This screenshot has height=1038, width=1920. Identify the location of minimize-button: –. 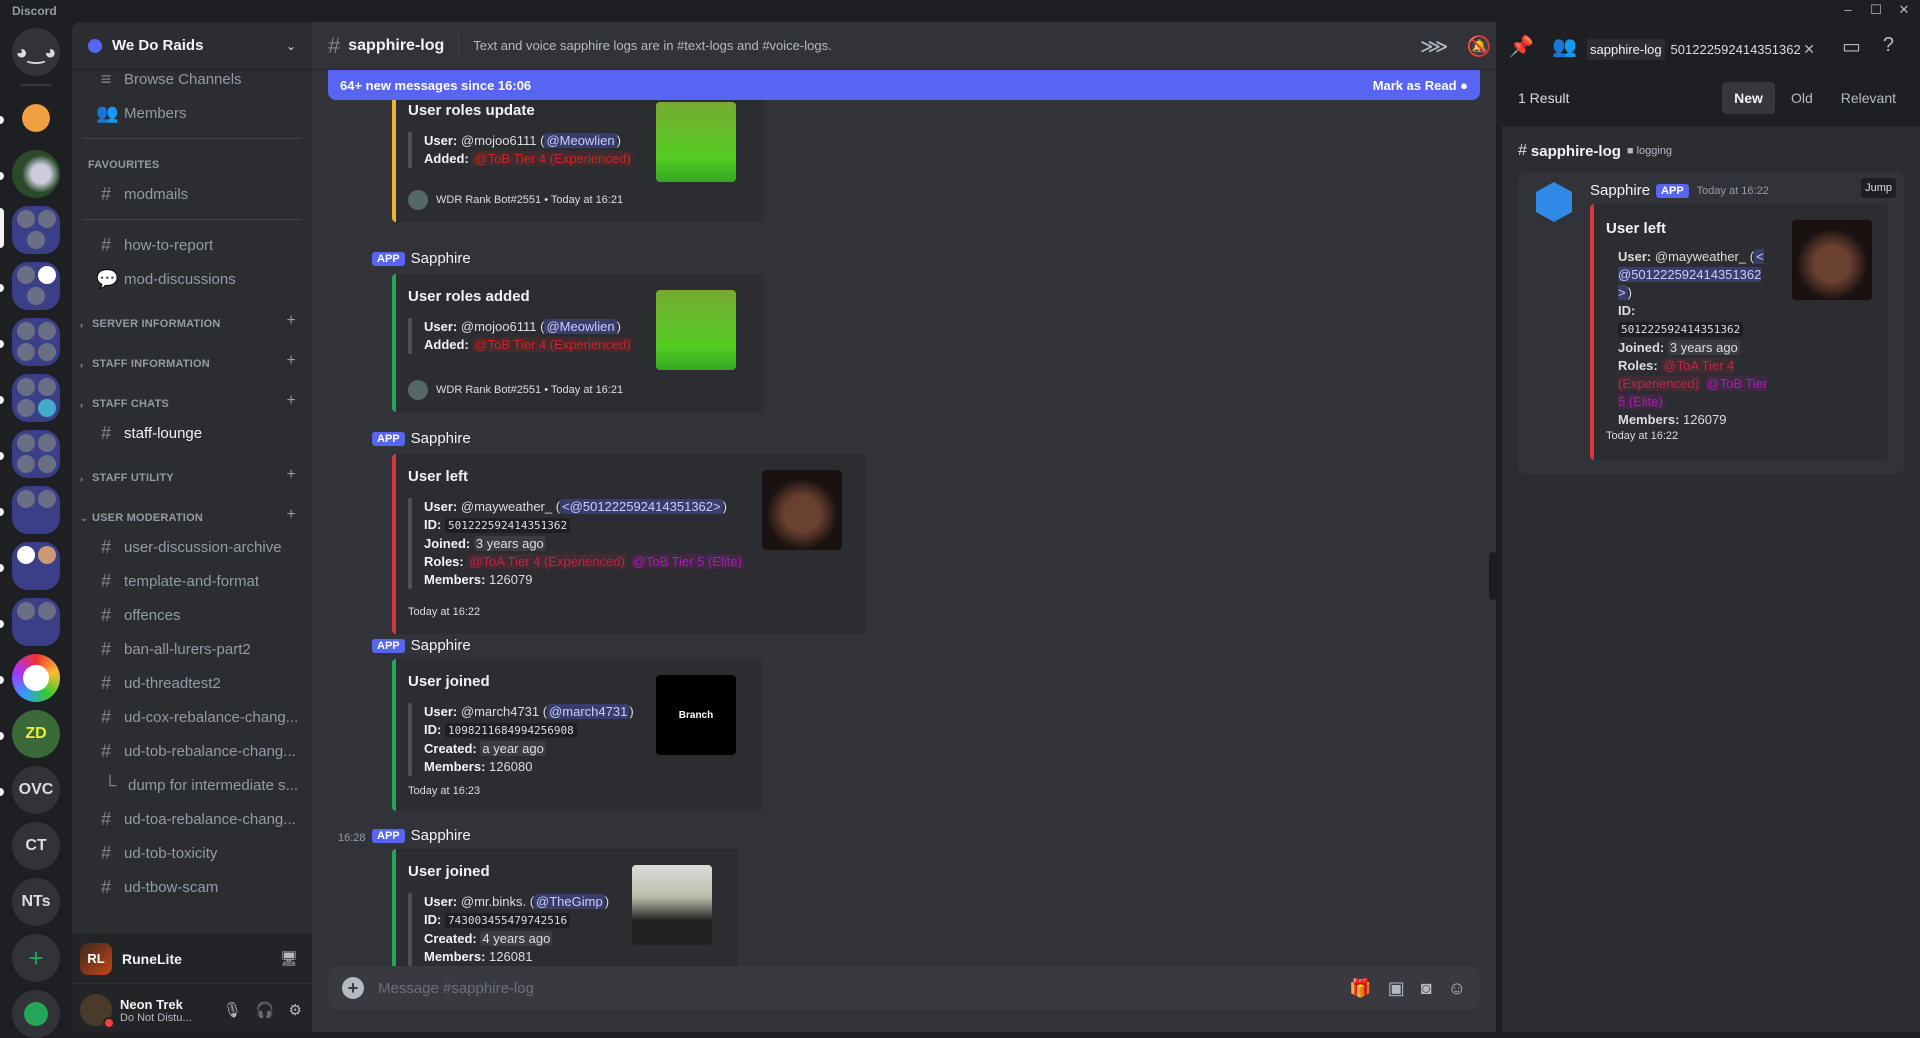
(1848, 11).